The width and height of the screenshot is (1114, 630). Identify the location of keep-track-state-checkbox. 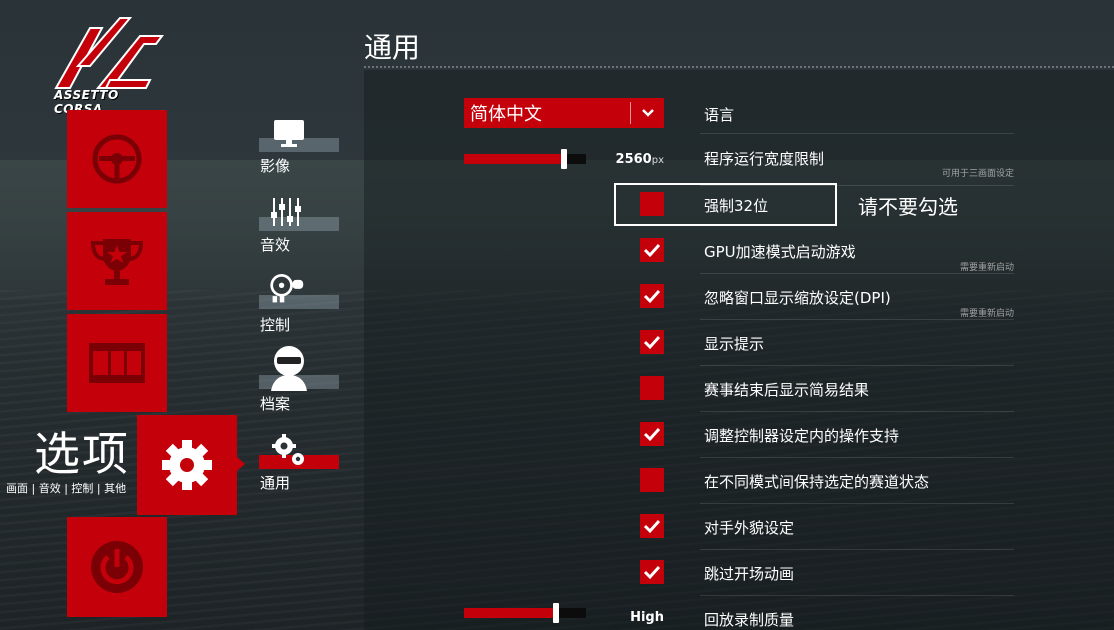
(652, 480).